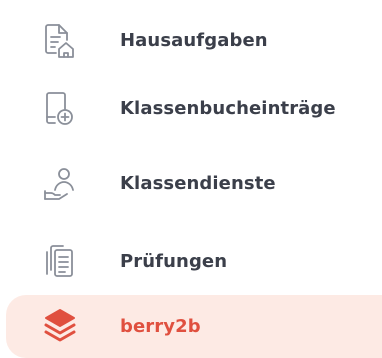 This screenshot has height=358, width=382. What do you see at coordinates (194, 40) in the screenshot?
I see `sidebar-item-label: Hausaufgaben` at bounding box center [194, 40].